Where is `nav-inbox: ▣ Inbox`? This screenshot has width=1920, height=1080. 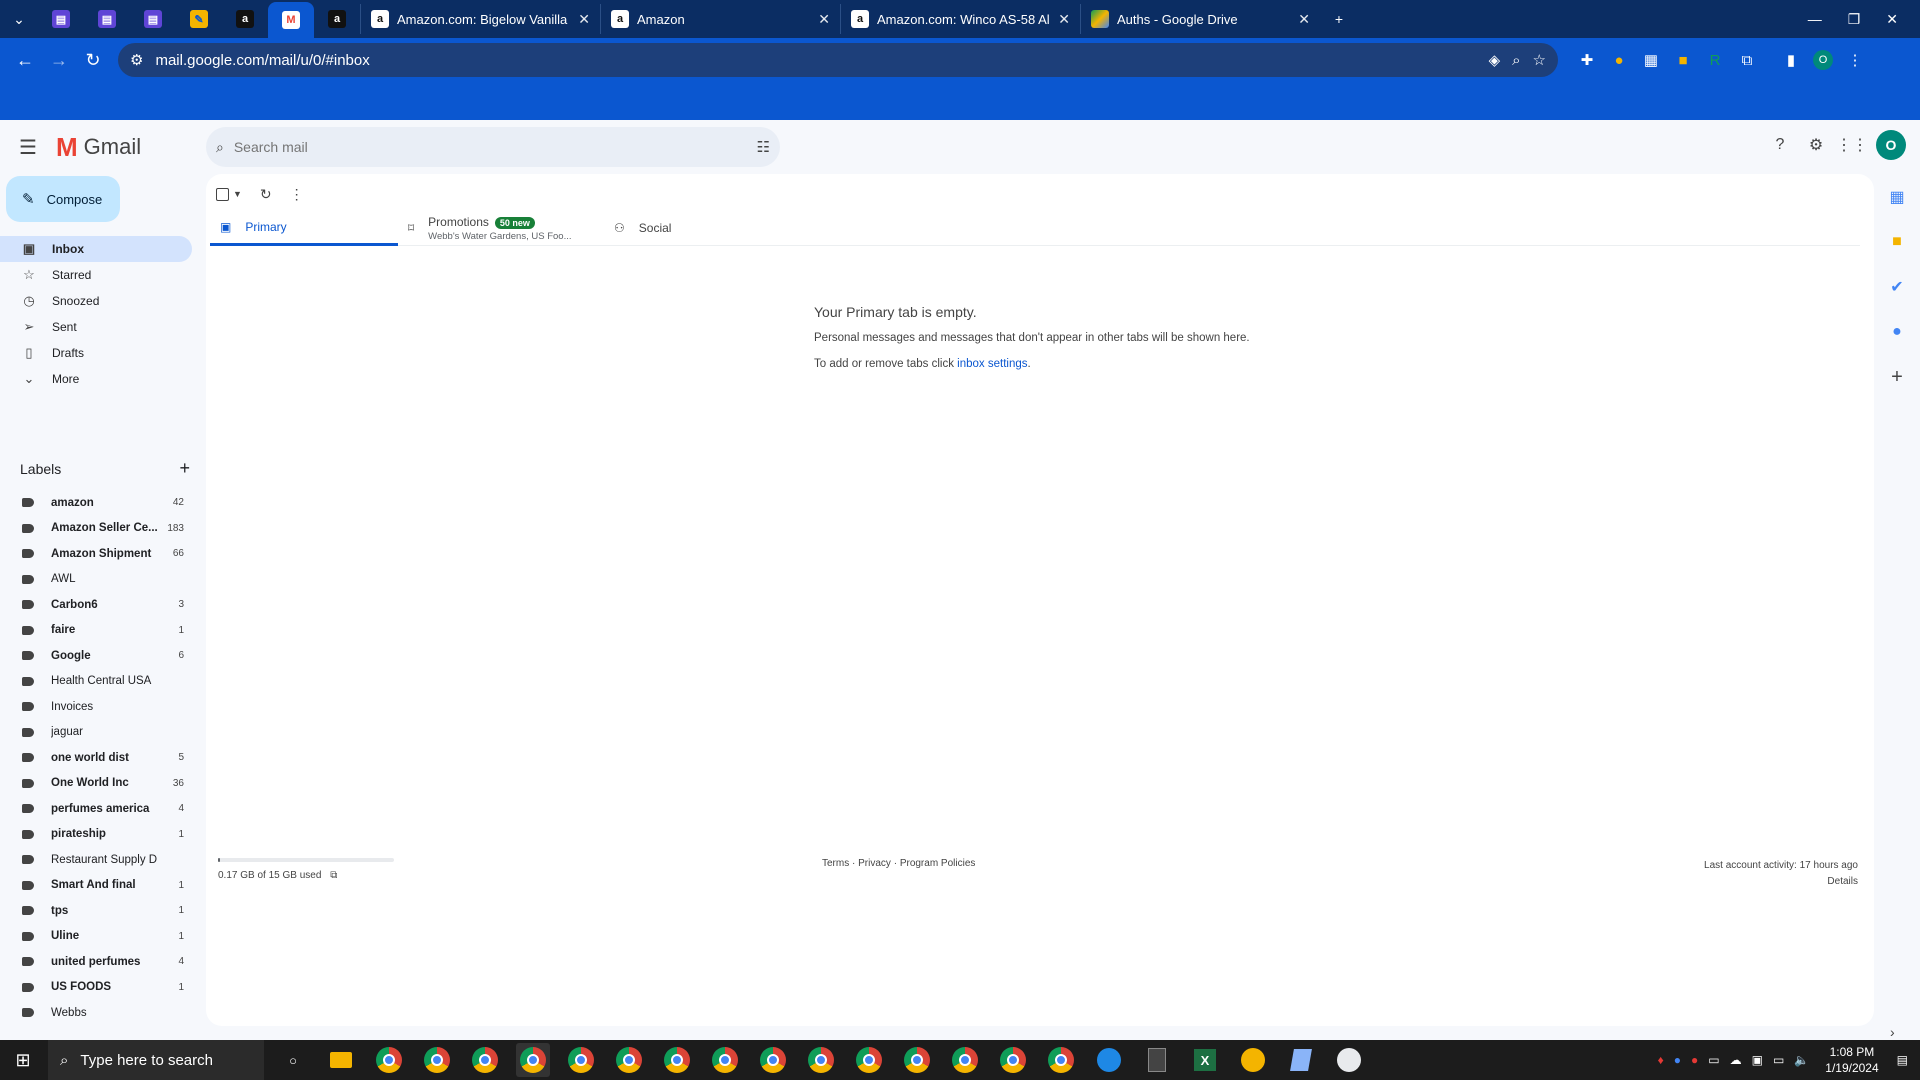
nav-inbox: ▣ Inbox is located at coordinates (96, 249).